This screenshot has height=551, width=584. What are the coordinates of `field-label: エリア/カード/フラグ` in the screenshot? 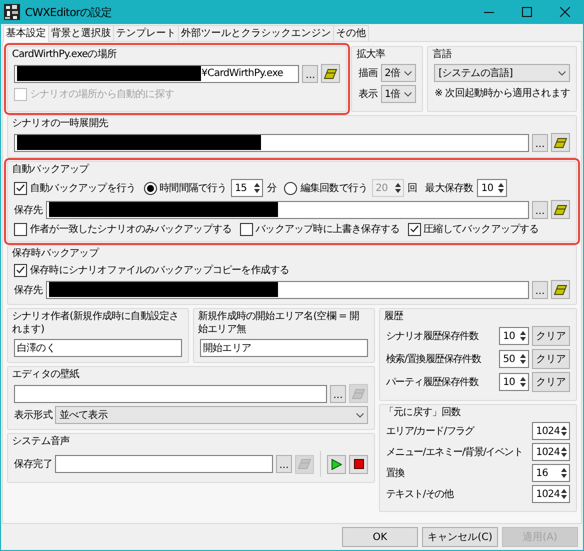 It's located at (431, 431).